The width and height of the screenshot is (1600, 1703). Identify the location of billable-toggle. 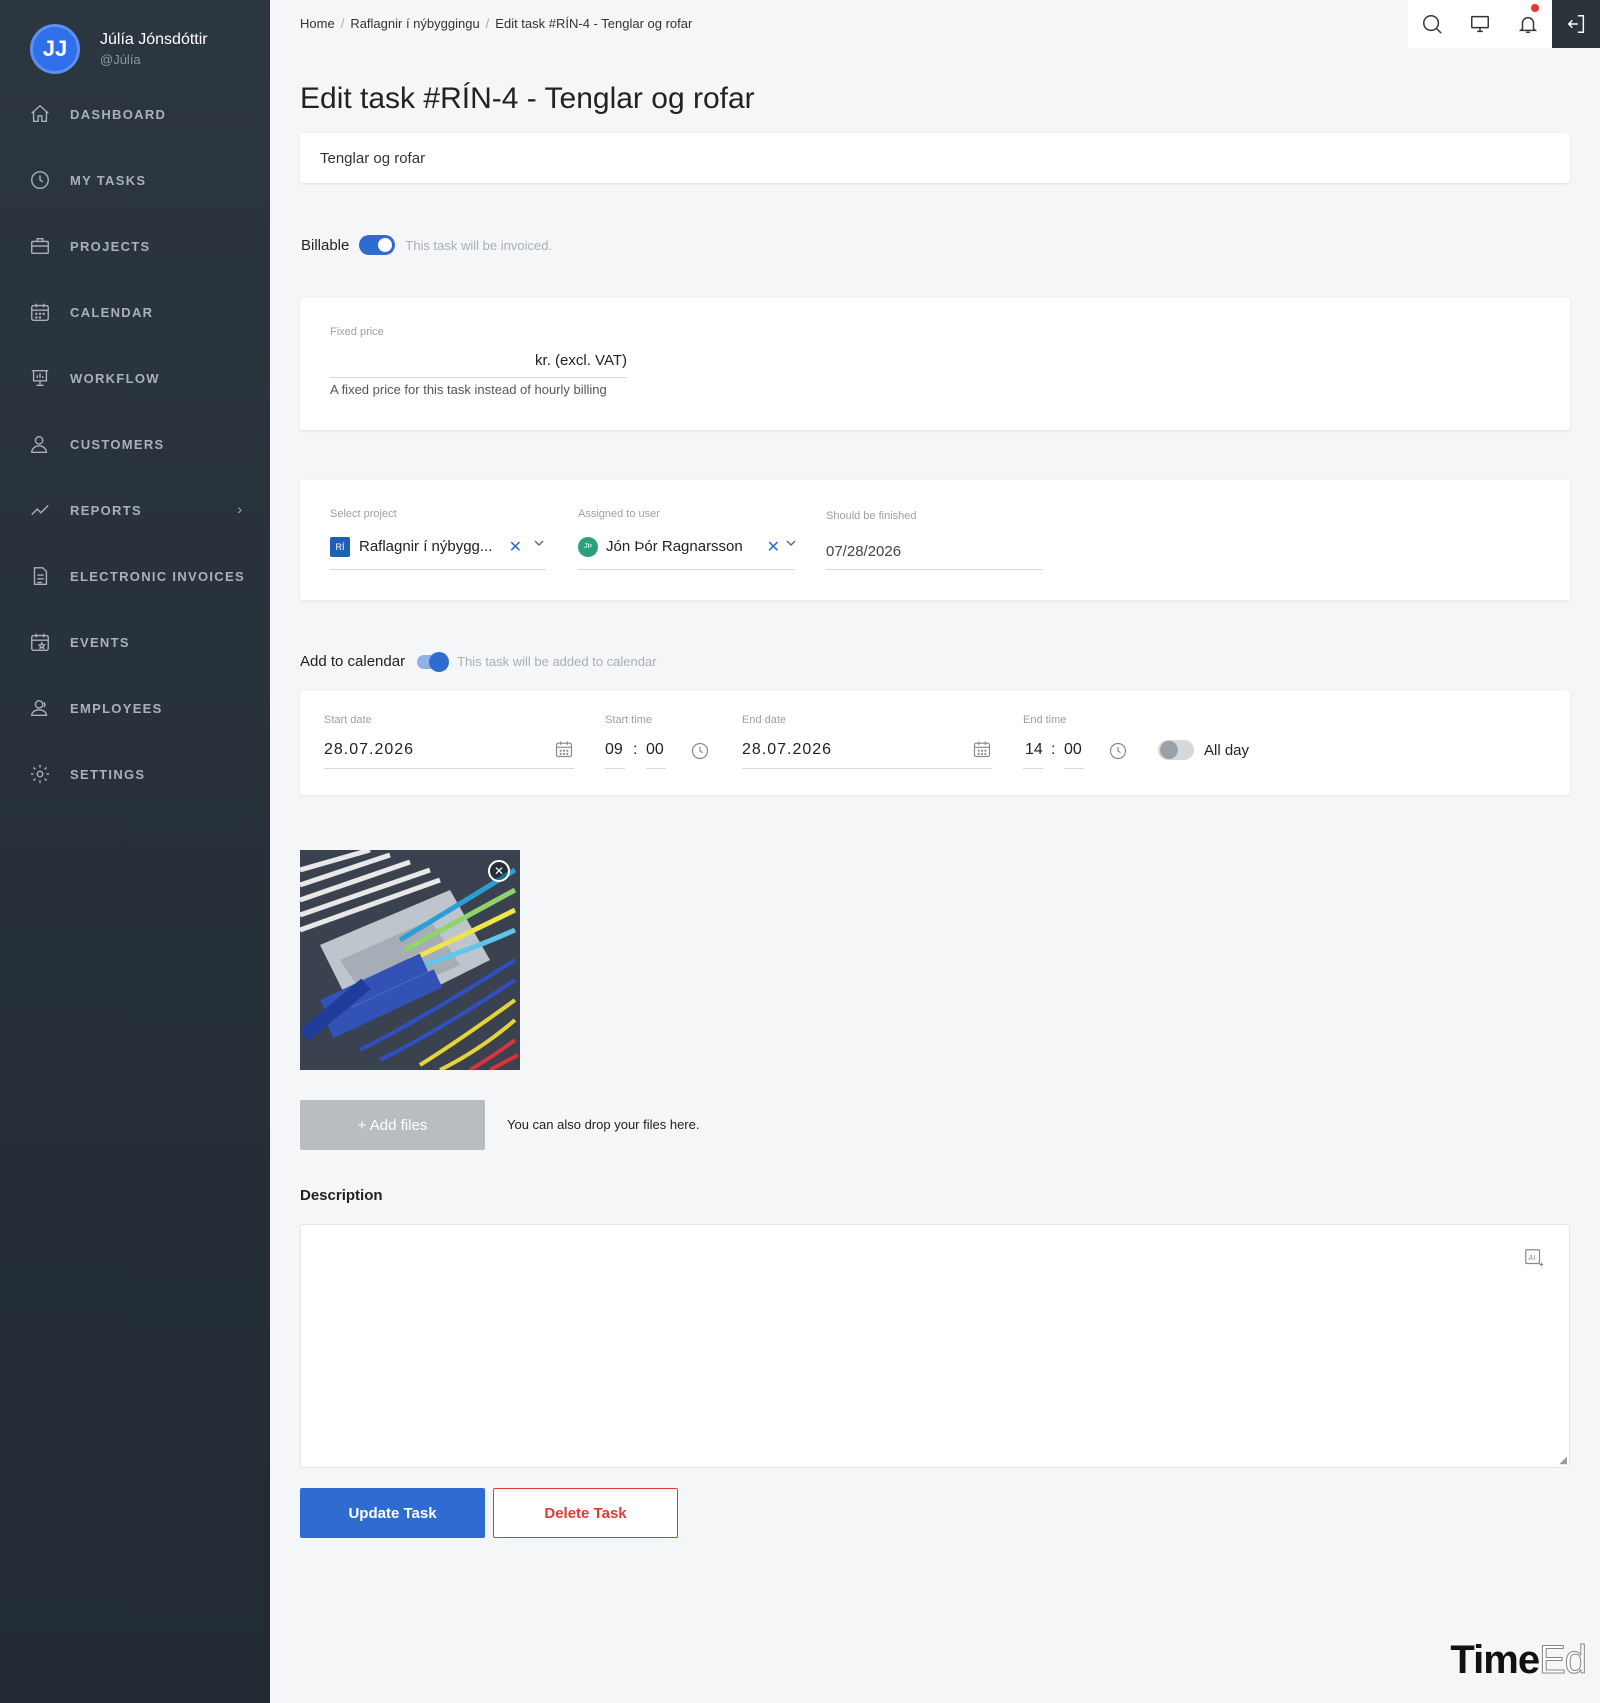
(377, 245).